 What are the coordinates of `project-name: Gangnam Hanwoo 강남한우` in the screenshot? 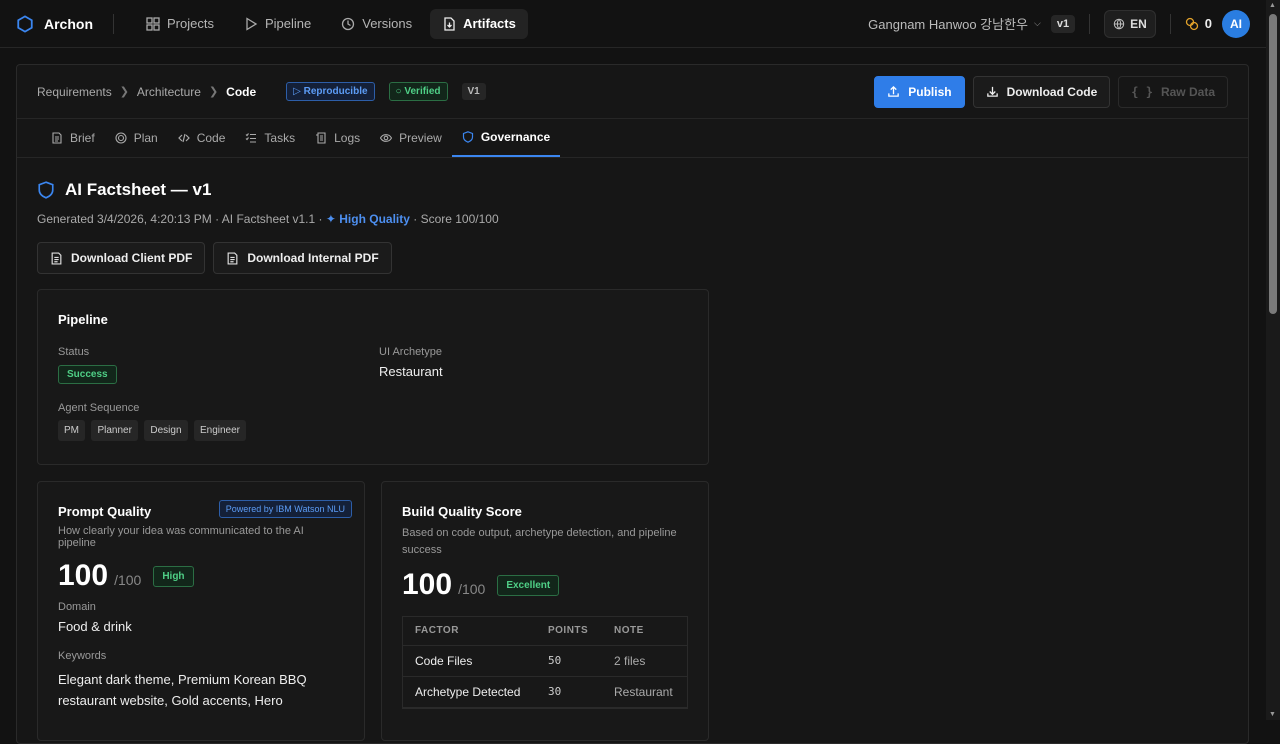 It's located at (948, 24).